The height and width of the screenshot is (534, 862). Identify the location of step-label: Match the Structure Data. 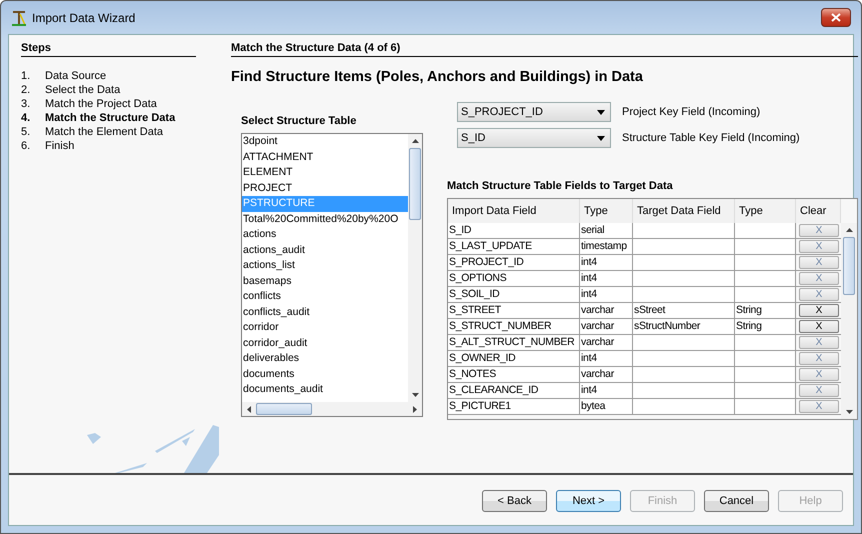
(110, 118).